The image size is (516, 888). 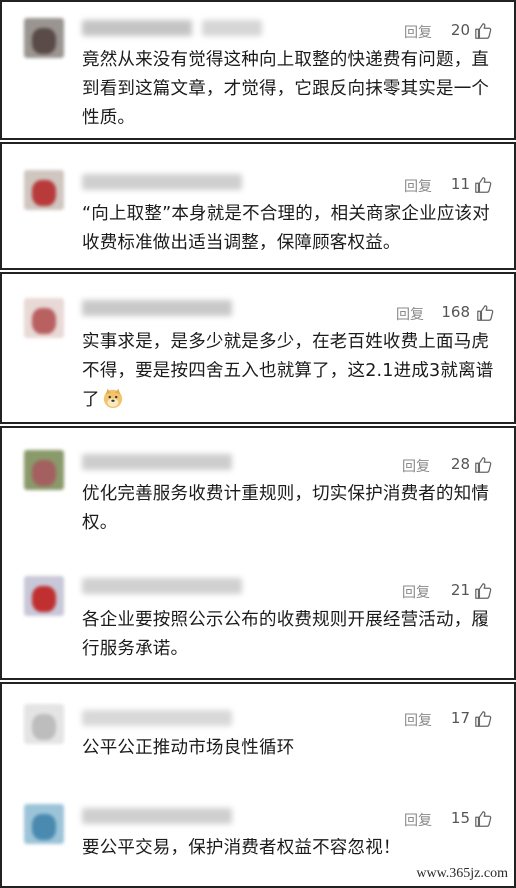 What do you see at coordinates (460, 818) in the screenshot?
I see `like-count: 15` at bounding box center [460, 818].